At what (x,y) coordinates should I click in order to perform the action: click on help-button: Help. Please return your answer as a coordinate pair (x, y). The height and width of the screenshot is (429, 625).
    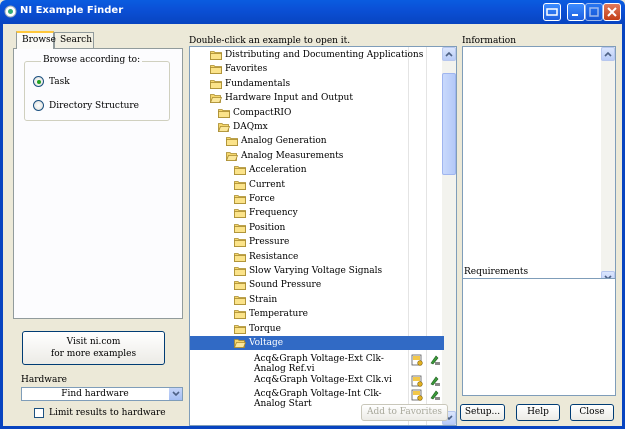
    Looking at the image, I should click on (538, 412).